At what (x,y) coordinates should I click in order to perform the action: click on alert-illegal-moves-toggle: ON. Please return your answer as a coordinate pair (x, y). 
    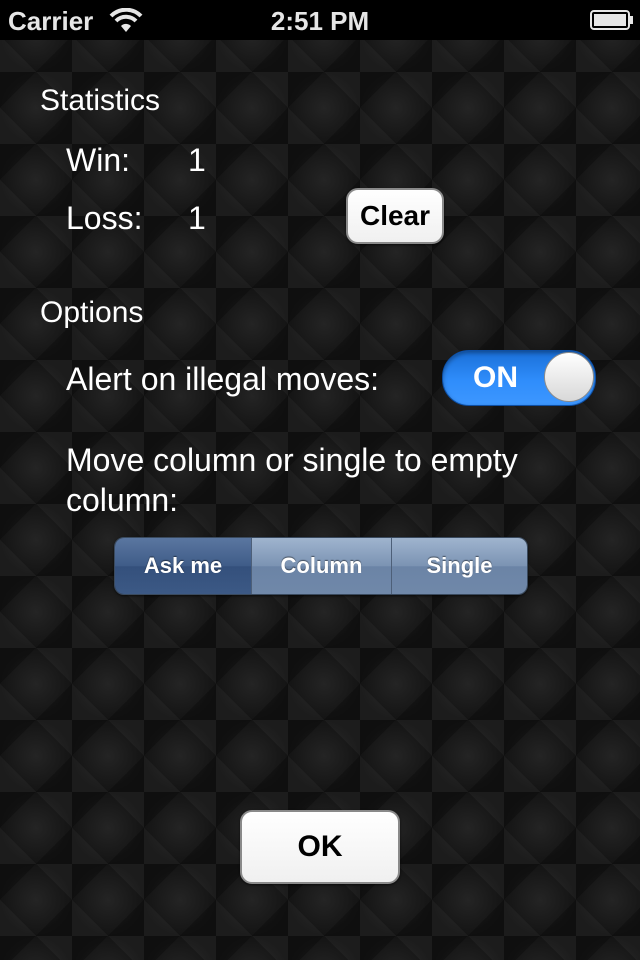
    Looking at the image, I should click on (519, 378).